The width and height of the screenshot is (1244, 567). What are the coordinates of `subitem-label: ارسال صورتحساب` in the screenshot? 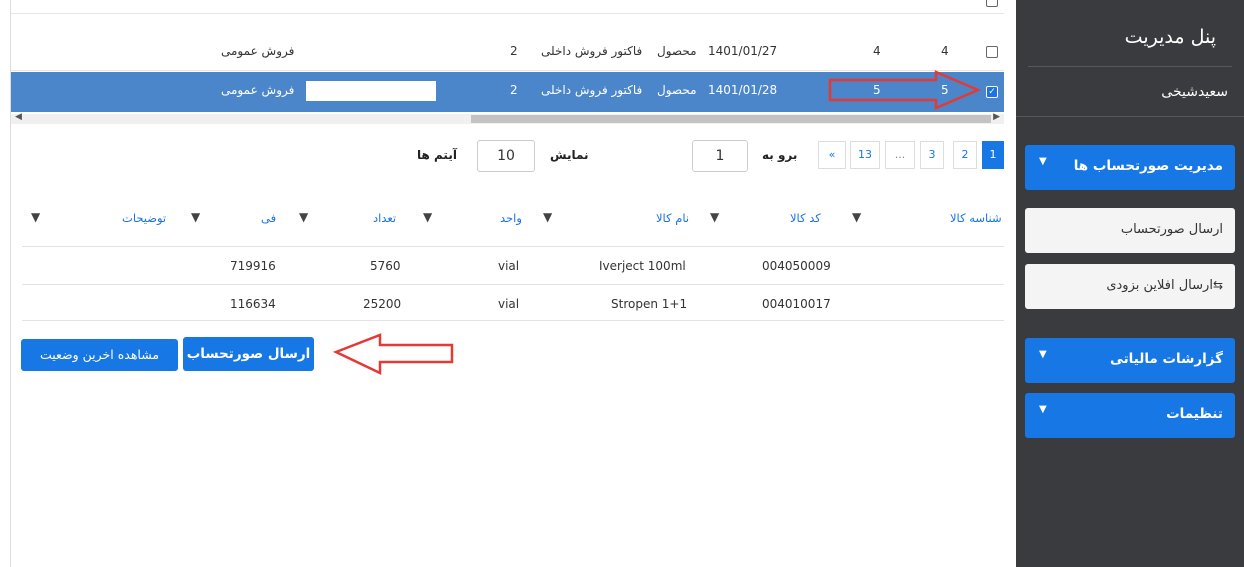 It's located at (1171, 229).